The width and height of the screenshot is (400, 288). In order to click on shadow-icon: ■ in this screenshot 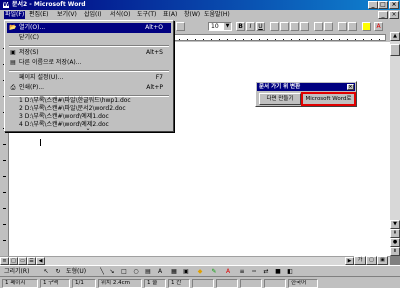, I will do `click(278, 271)`.